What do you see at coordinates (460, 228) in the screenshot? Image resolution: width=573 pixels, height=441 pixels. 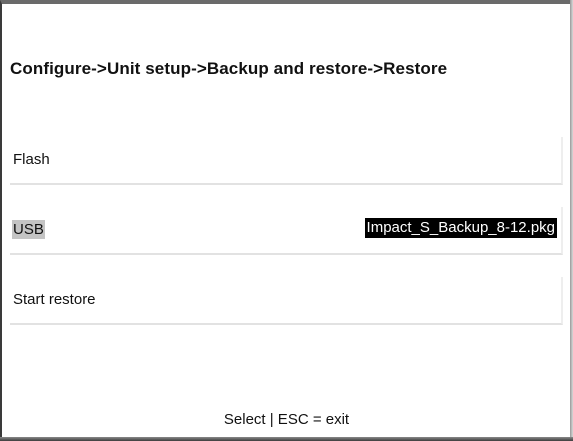 I see `backup-file-value: Impact_S_Backup_8-12.pkg` at bounding box center [460, 228].